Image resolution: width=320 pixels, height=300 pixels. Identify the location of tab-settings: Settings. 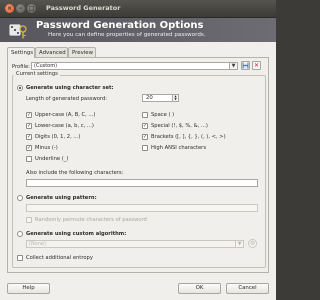
(21, 52).